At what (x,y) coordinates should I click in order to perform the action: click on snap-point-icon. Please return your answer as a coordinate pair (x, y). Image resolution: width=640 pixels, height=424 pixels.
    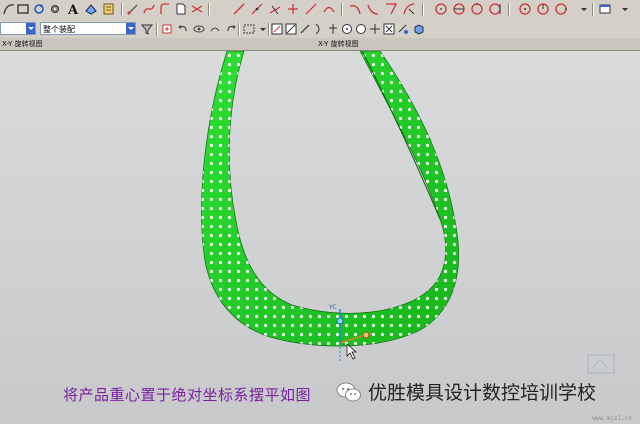
    Looking at the image, I should click on (375, 29).